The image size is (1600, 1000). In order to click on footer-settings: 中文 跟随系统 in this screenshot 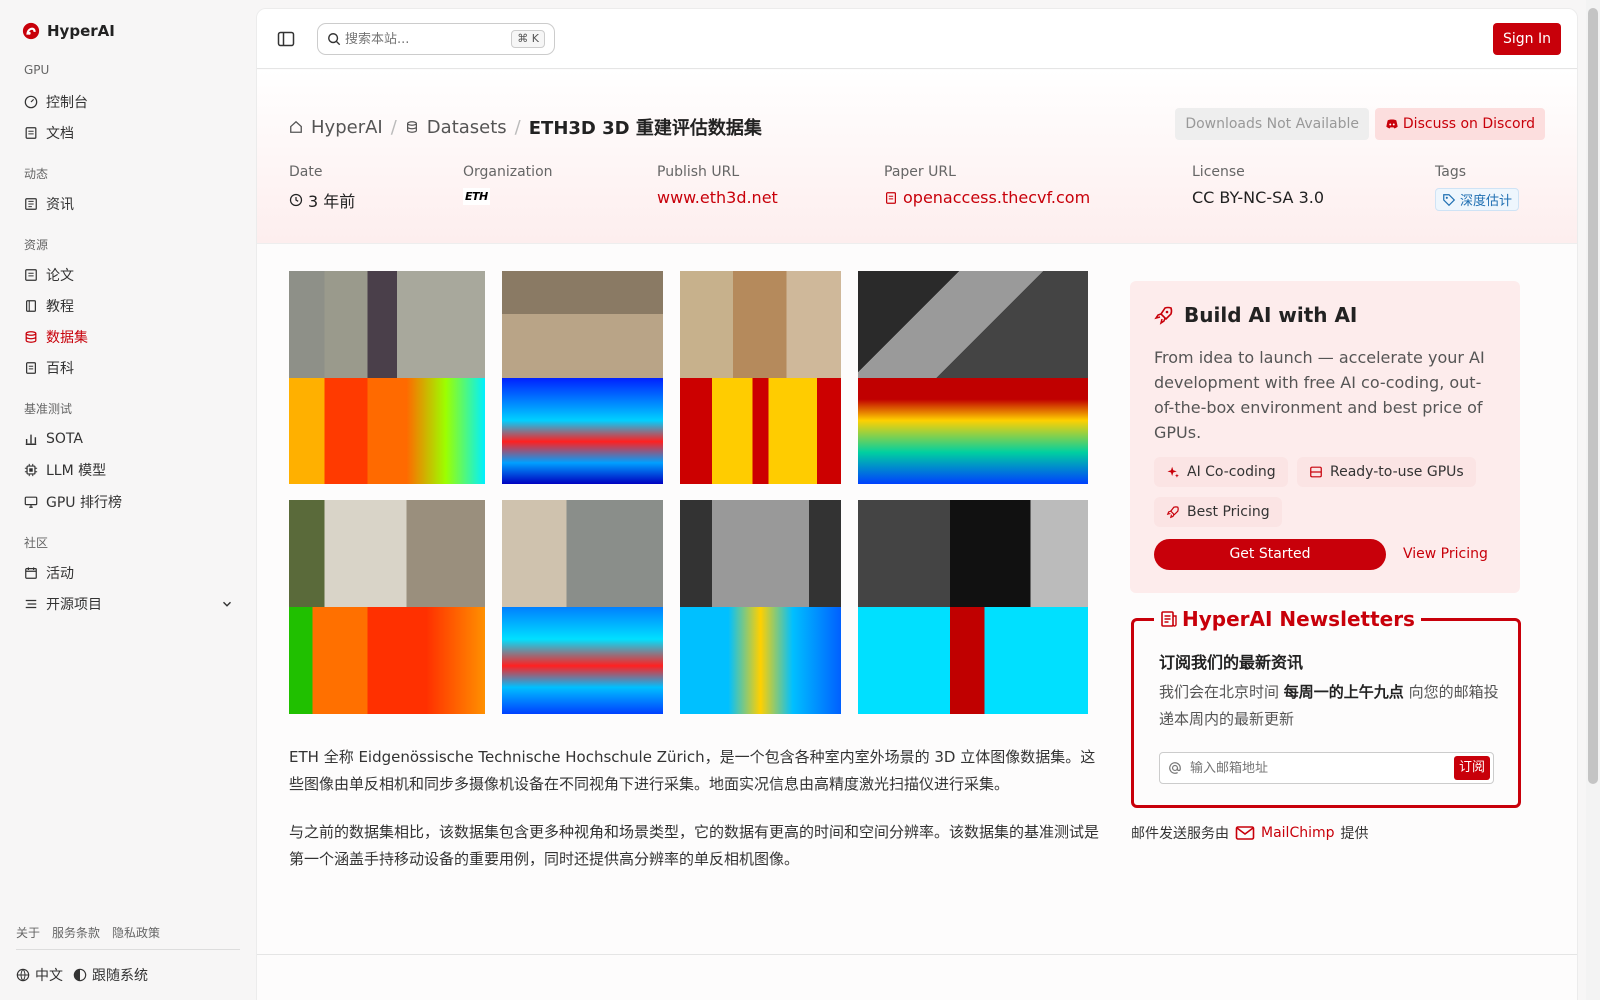, I will do `click(82, 975)`.